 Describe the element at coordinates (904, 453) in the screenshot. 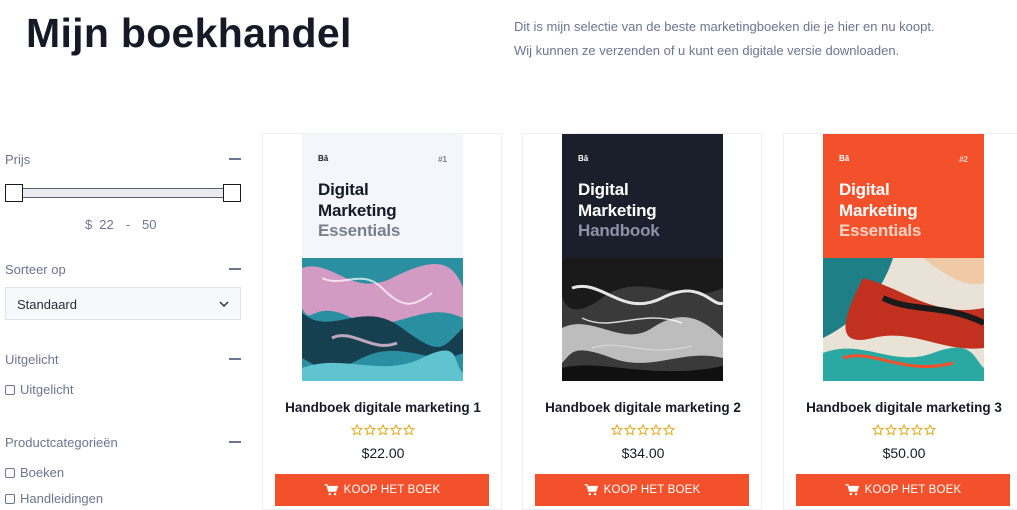

I see `product-price: $50.00` at that location.